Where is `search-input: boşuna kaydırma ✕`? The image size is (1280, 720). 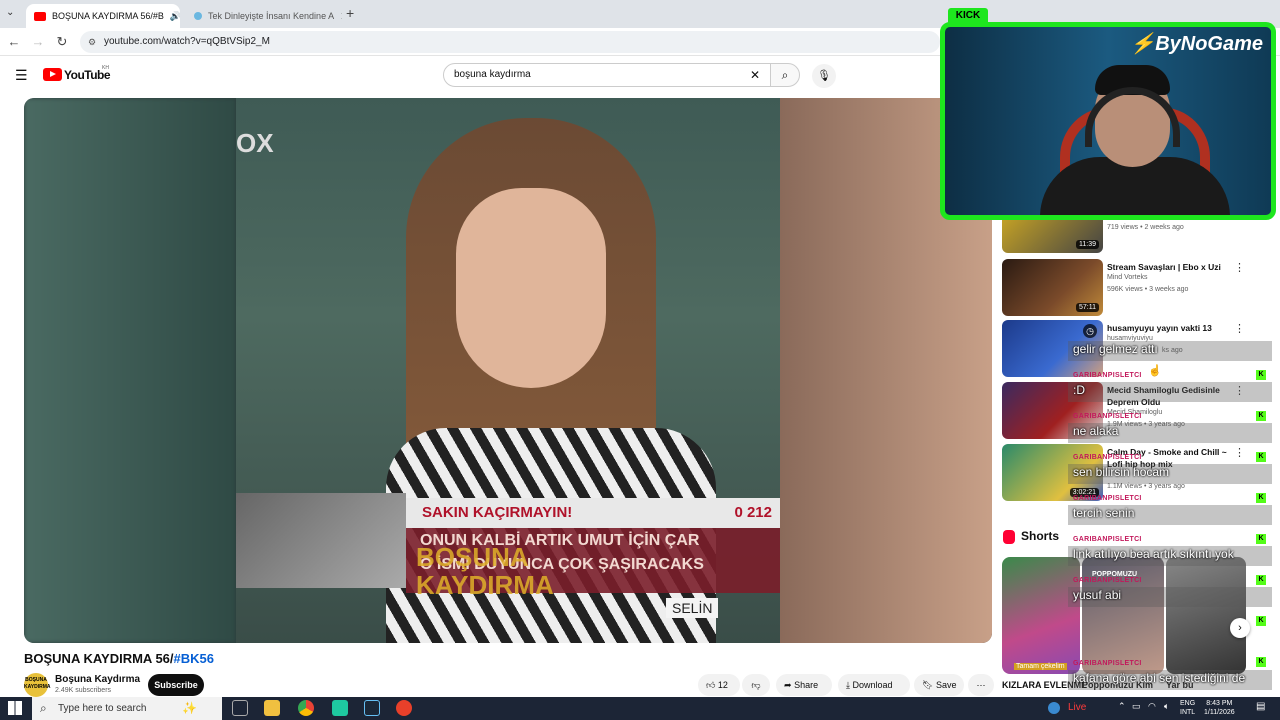 search-input: boşuna kaydırma ✕ is located at coordinates (607, 75).